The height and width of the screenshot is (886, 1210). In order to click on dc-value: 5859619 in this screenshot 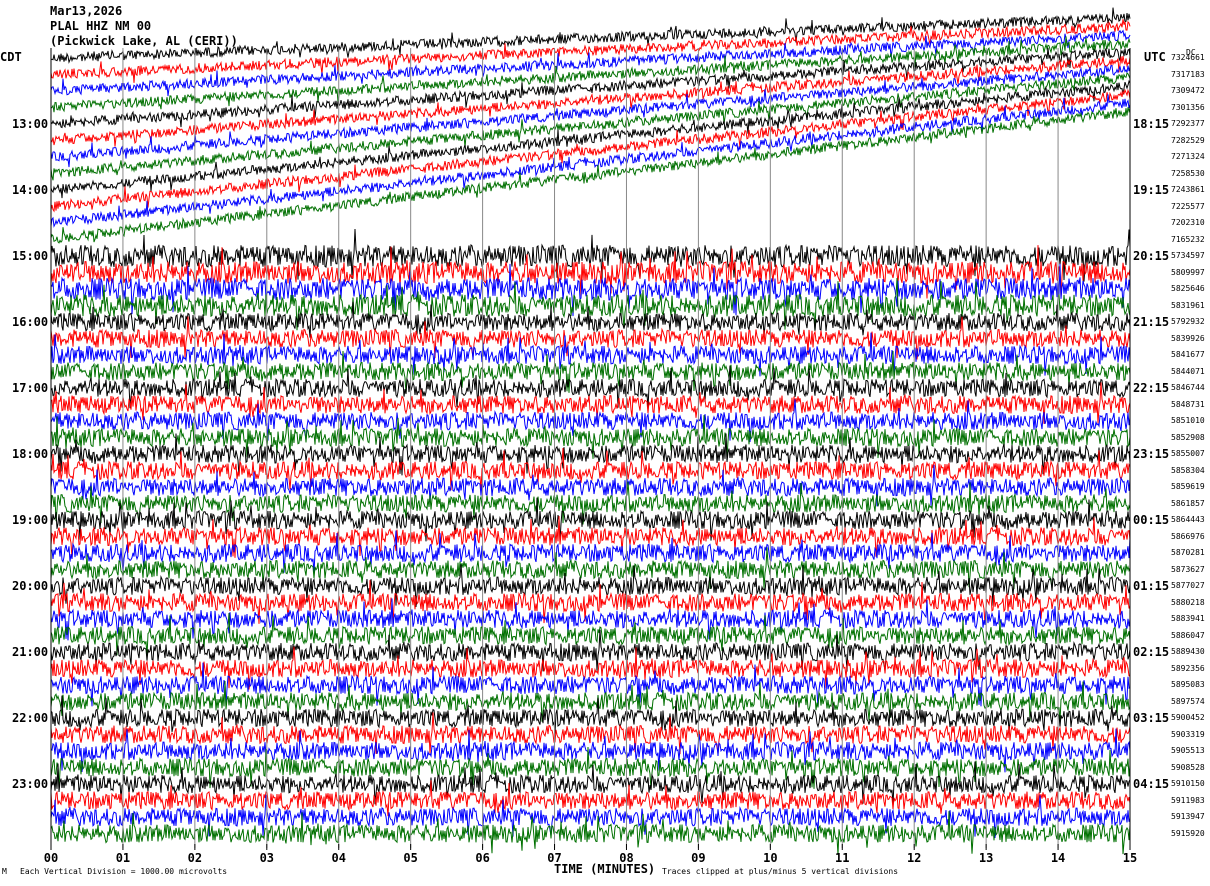, I will do `click(1188, 486)`.